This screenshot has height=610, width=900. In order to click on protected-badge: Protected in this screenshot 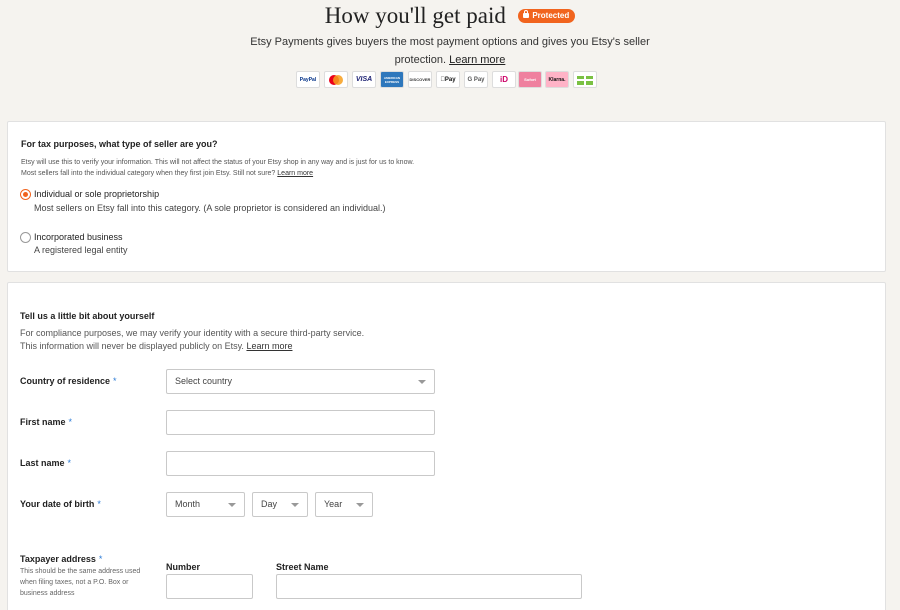, I will do `click(547, 16)`.